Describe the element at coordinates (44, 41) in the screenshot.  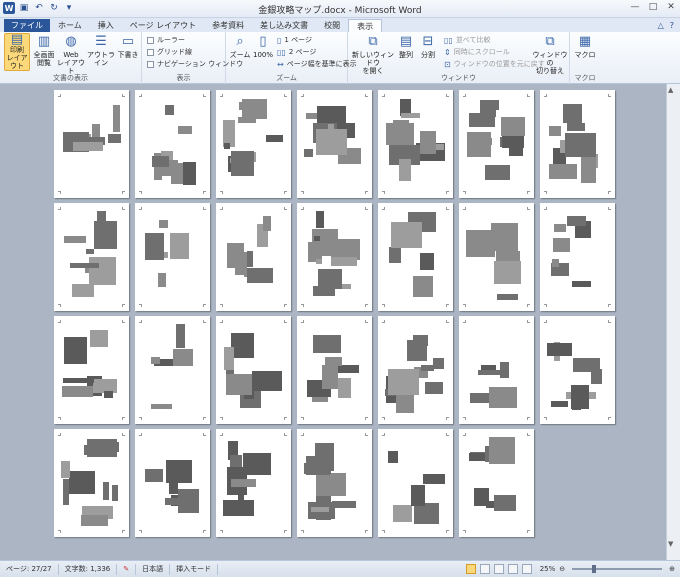
I see `full-screen-icon: ▥` at that location.